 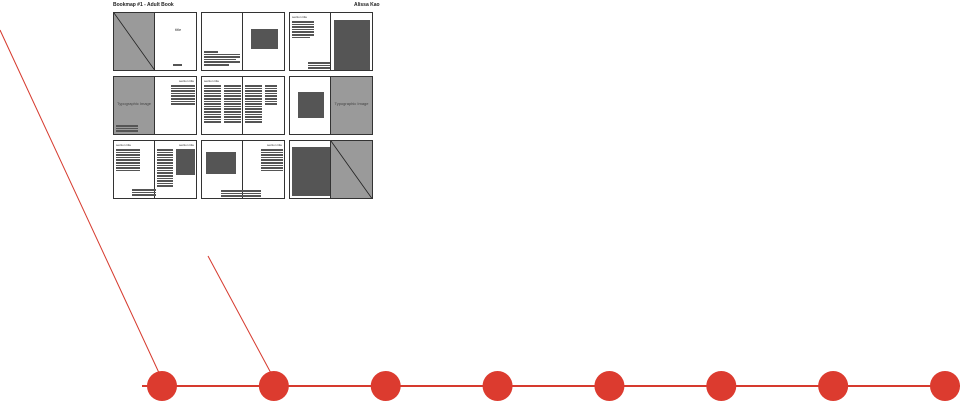 I want to click on spread-6: Typographic Image, so click(x=331, y=105).